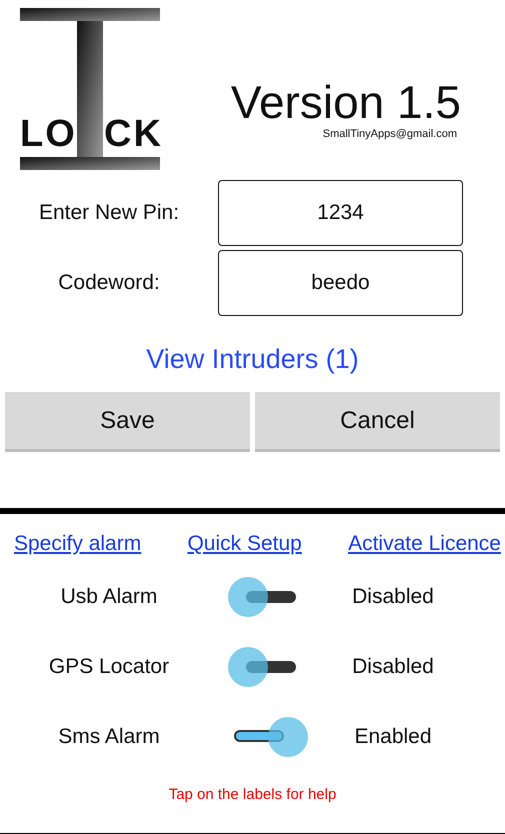 This screenshot has height=834, width=505. Describe the element at coordinates (109, 597) in the screenshot. I see `alarm-label: Usb Alarm` at that location.